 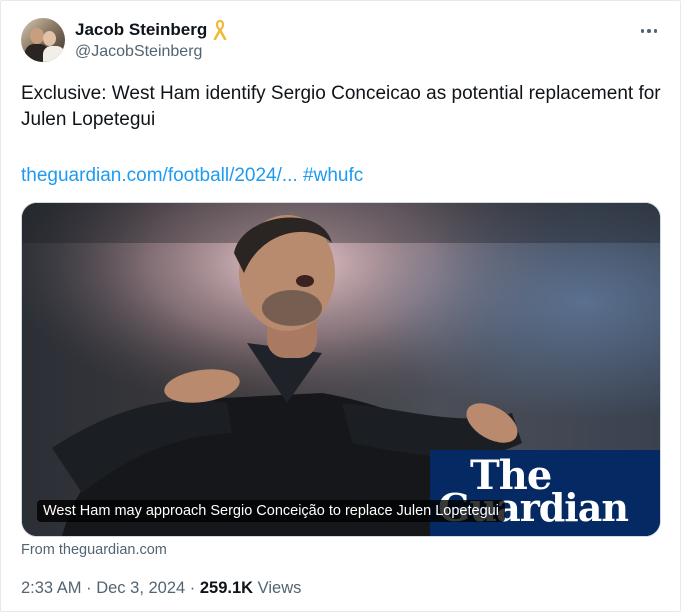 What do you see at coordinates (94, 550) in the screenshot?
I see `link-source: From theguardian.com` at bounding box center [94, 550].